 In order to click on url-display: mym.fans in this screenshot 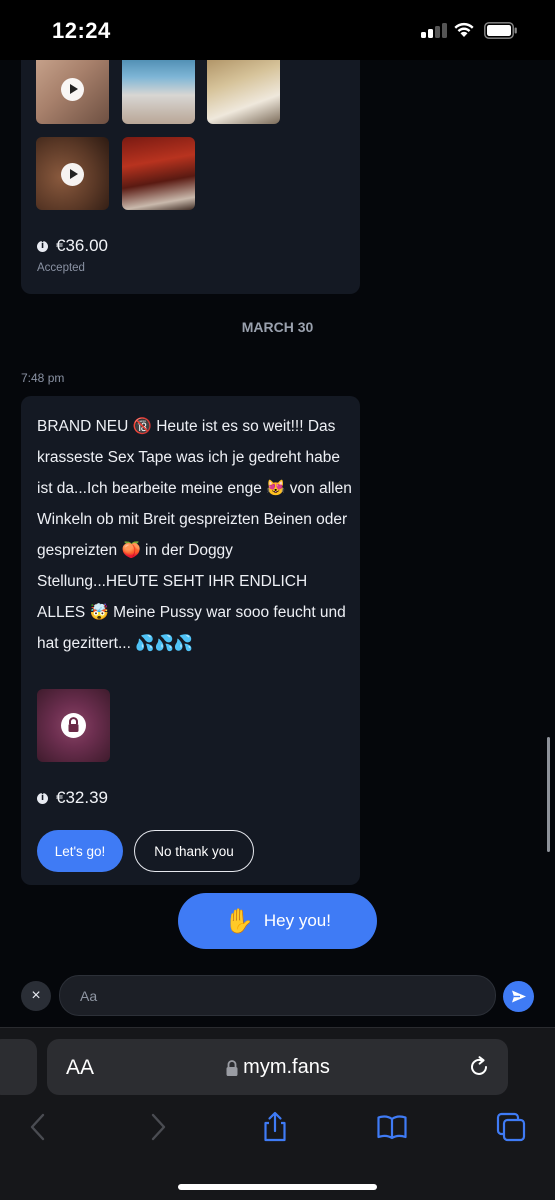, I will do `click(277, 1069)`.